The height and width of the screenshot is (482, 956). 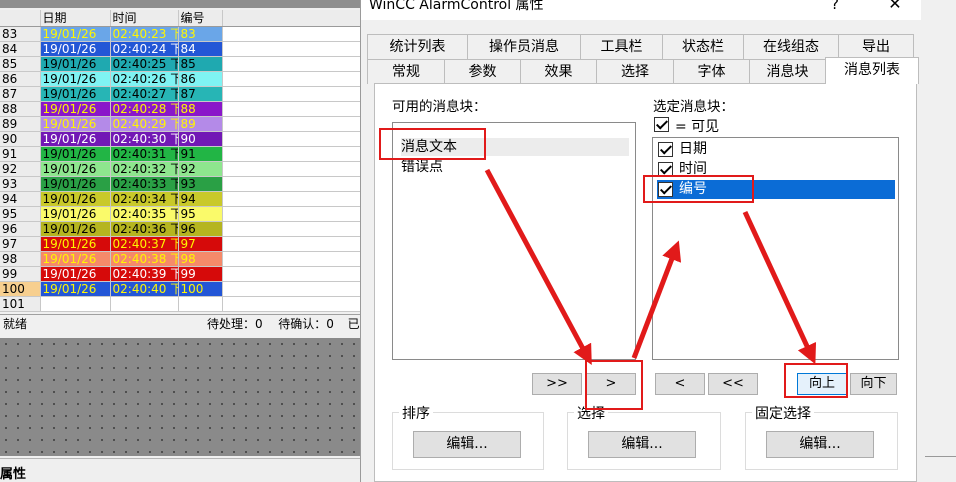 What do you see at coordinates (779, 287) in the screenshot?
I see `arrow-to-up-button` at bounding box center [779, 287].